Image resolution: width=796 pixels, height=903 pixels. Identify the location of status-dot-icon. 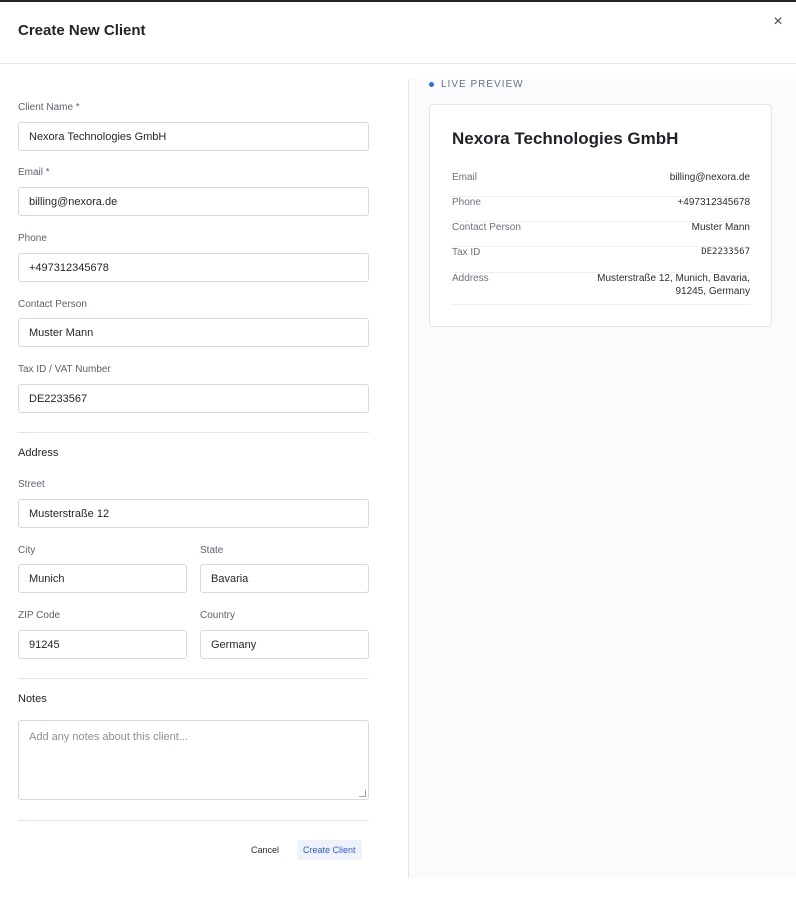
(431, 84).